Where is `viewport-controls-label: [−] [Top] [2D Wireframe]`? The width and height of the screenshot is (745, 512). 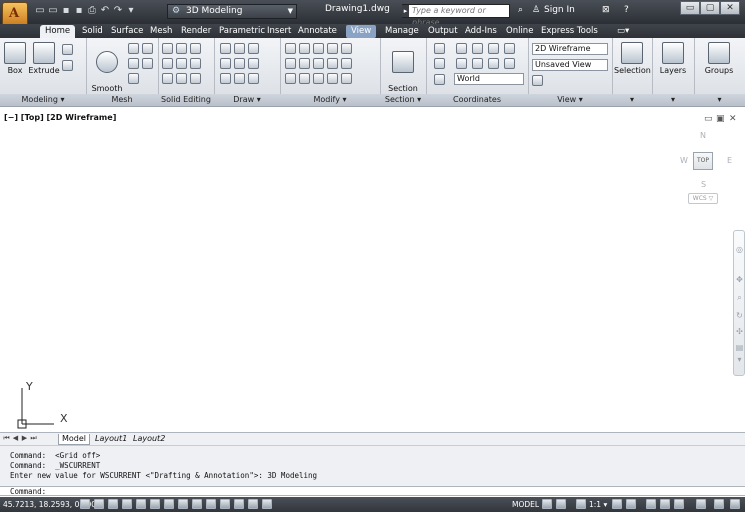 viewport-controls-label: [−] [Top] [2D Wireframe] is located at coordinates (60, 117).